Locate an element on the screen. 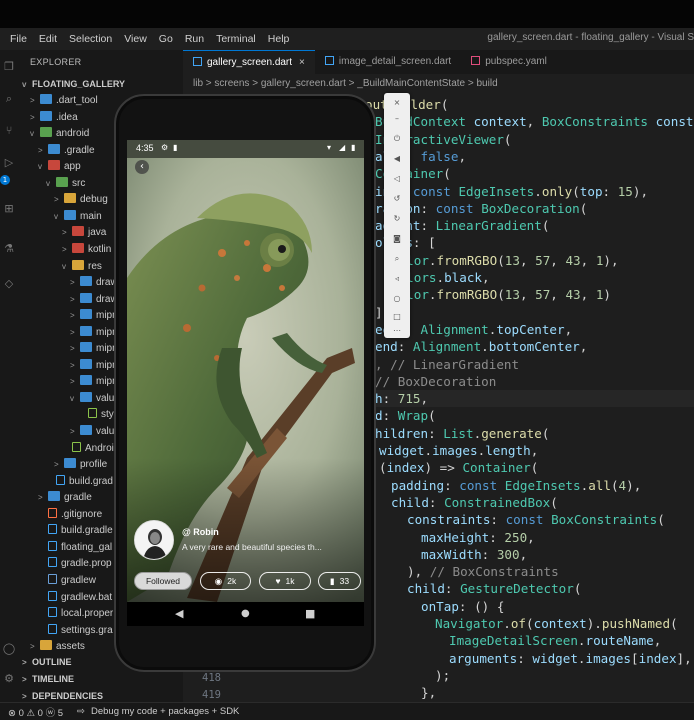 The width and height of the screenshot is (694, 720). tree-item: v src is located at coordinates (65, 184).